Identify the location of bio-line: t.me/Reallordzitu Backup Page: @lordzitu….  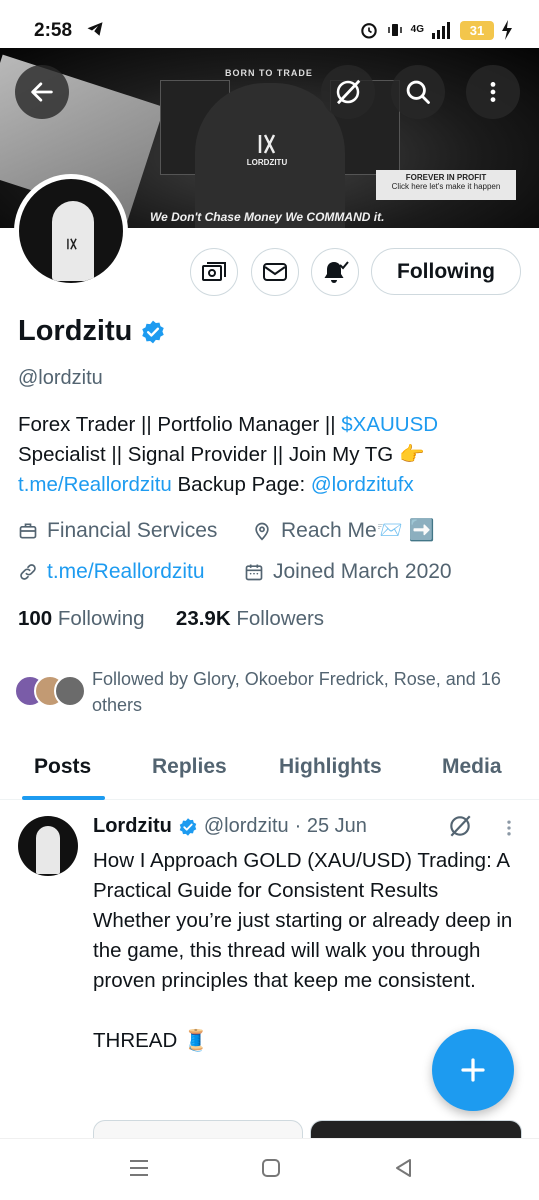
(268, 485).